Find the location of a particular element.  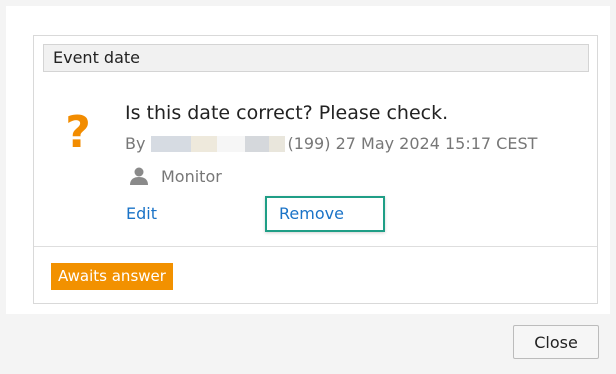

question-actions: Edit is located at coordinates (148, 214).